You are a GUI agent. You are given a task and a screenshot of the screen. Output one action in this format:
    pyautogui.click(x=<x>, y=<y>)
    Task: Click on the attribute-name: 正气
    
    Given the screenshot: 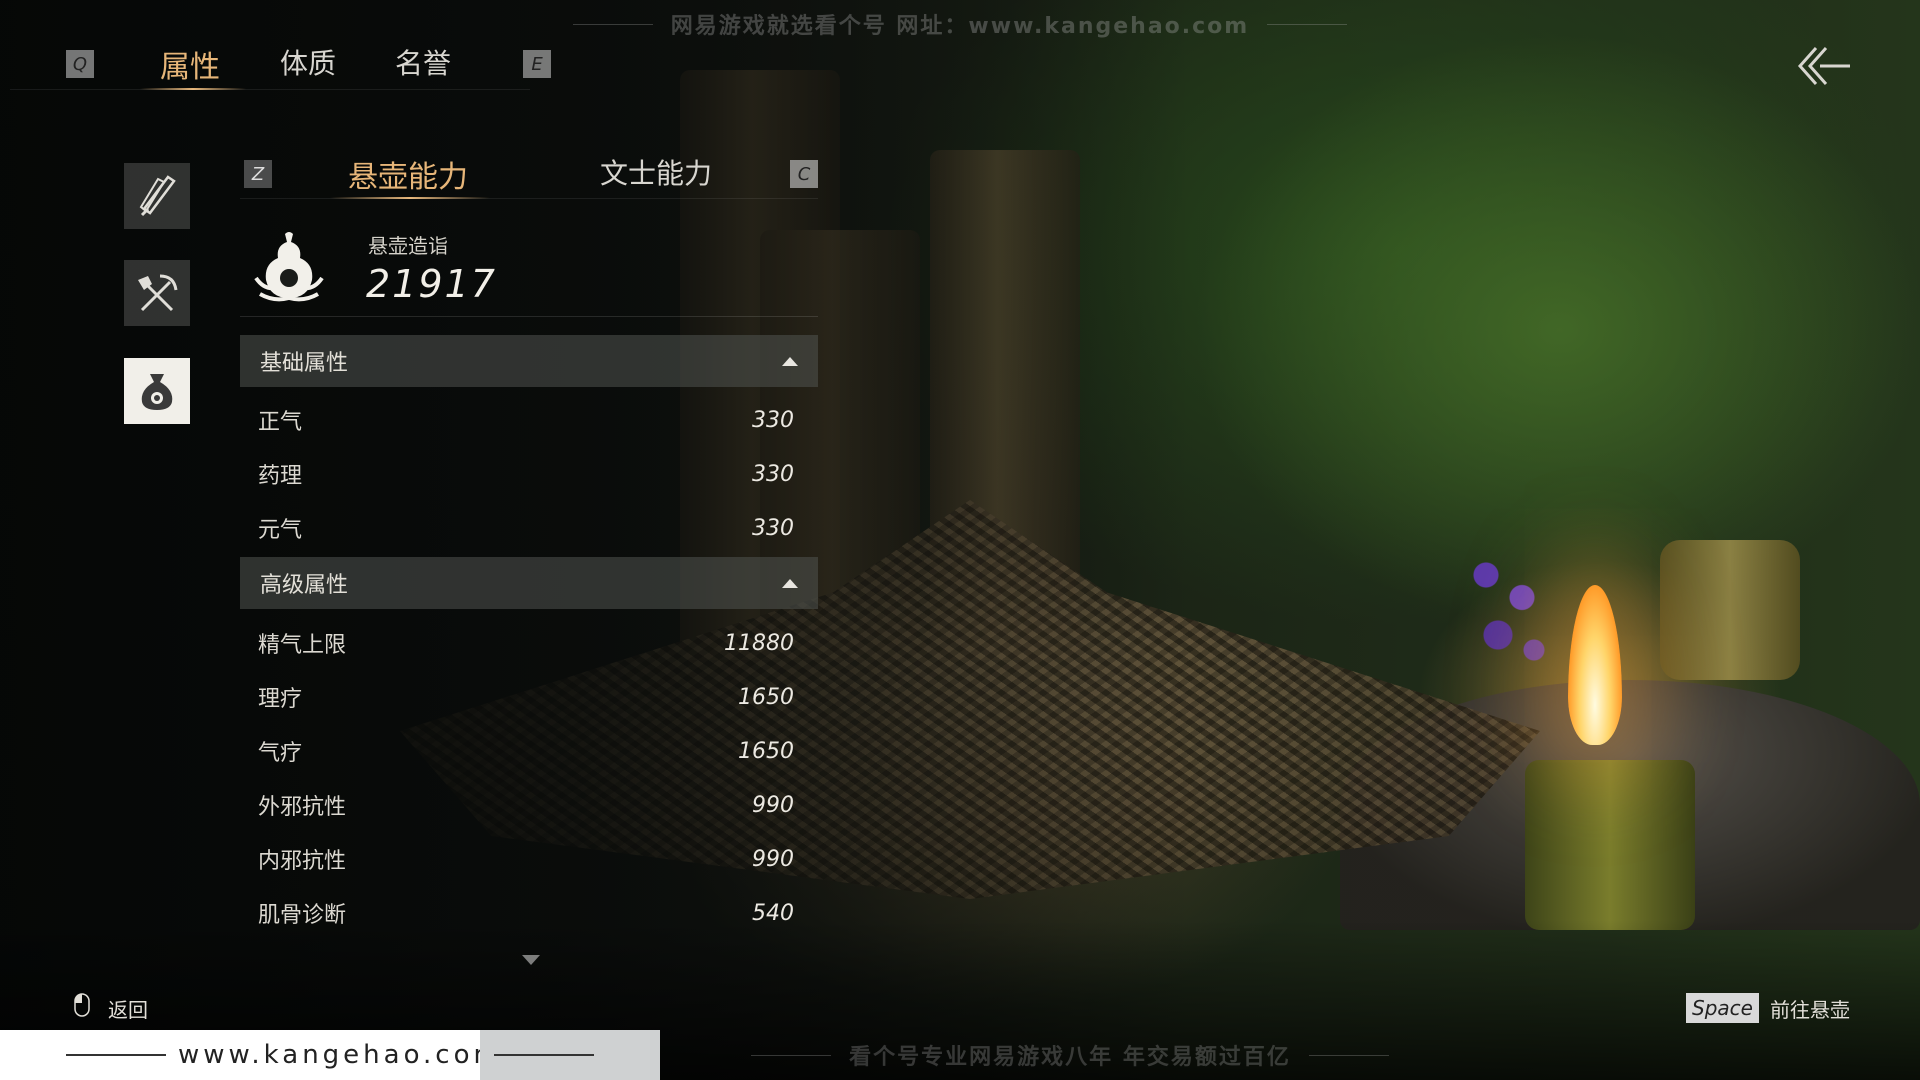 What is the action you would take?
    pyautogui.click(x=280, y=422)
    